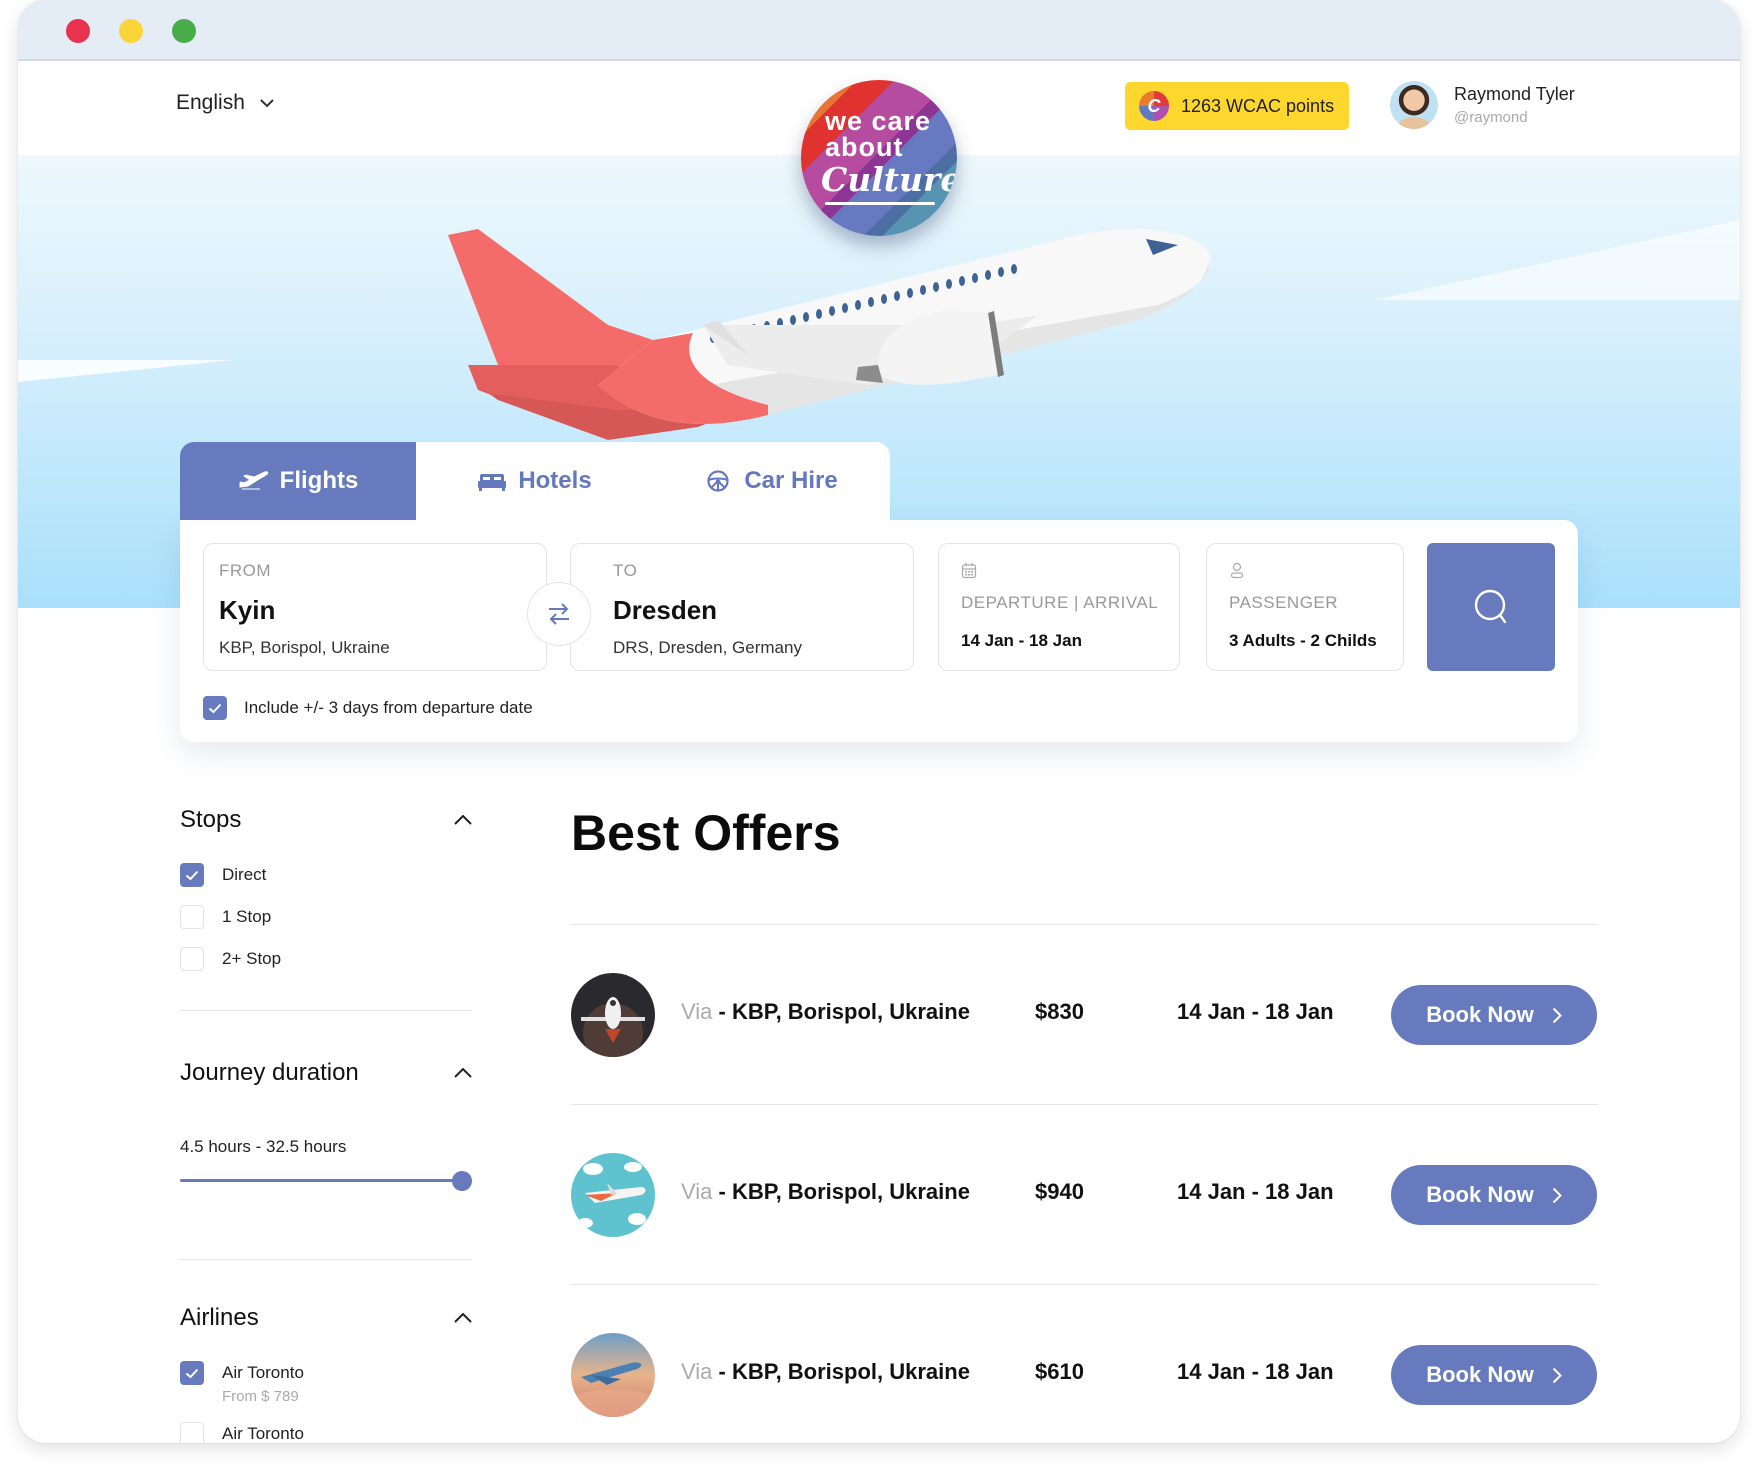 This screenshot has height=1468, width=1758. Describe the element at coordinates (879, 158) in the screenshot. I see `we-care-about-culture-logo: we care about Culture` at that location.